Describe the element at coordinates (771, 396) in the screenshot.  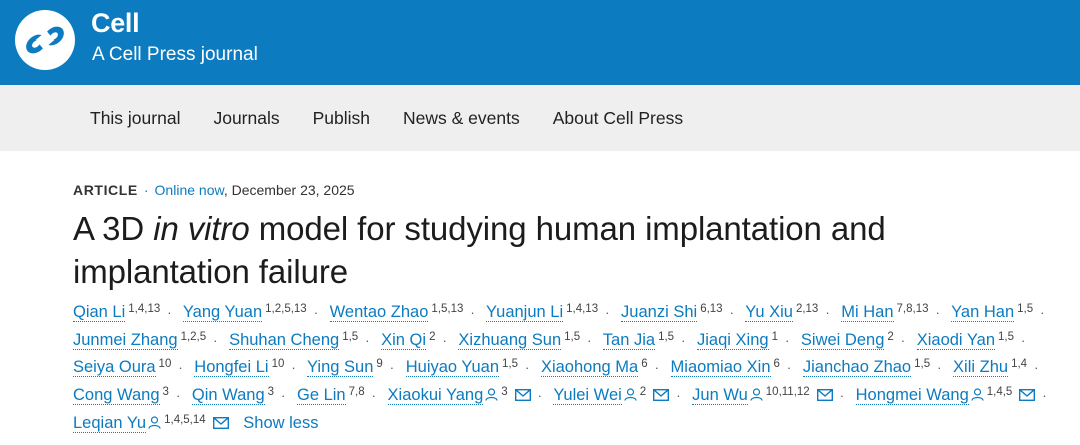
I see `author-item: Jun Wu 10,11,12 ·` at that location.